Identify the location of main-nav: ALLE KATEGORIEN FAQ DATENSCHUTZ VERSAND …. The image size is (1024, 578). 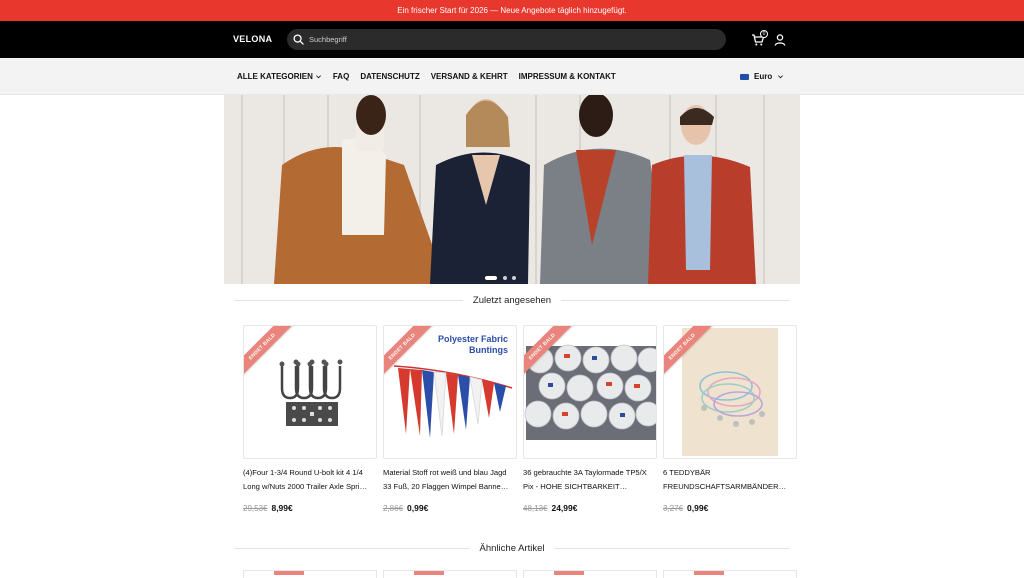
(512, 76).